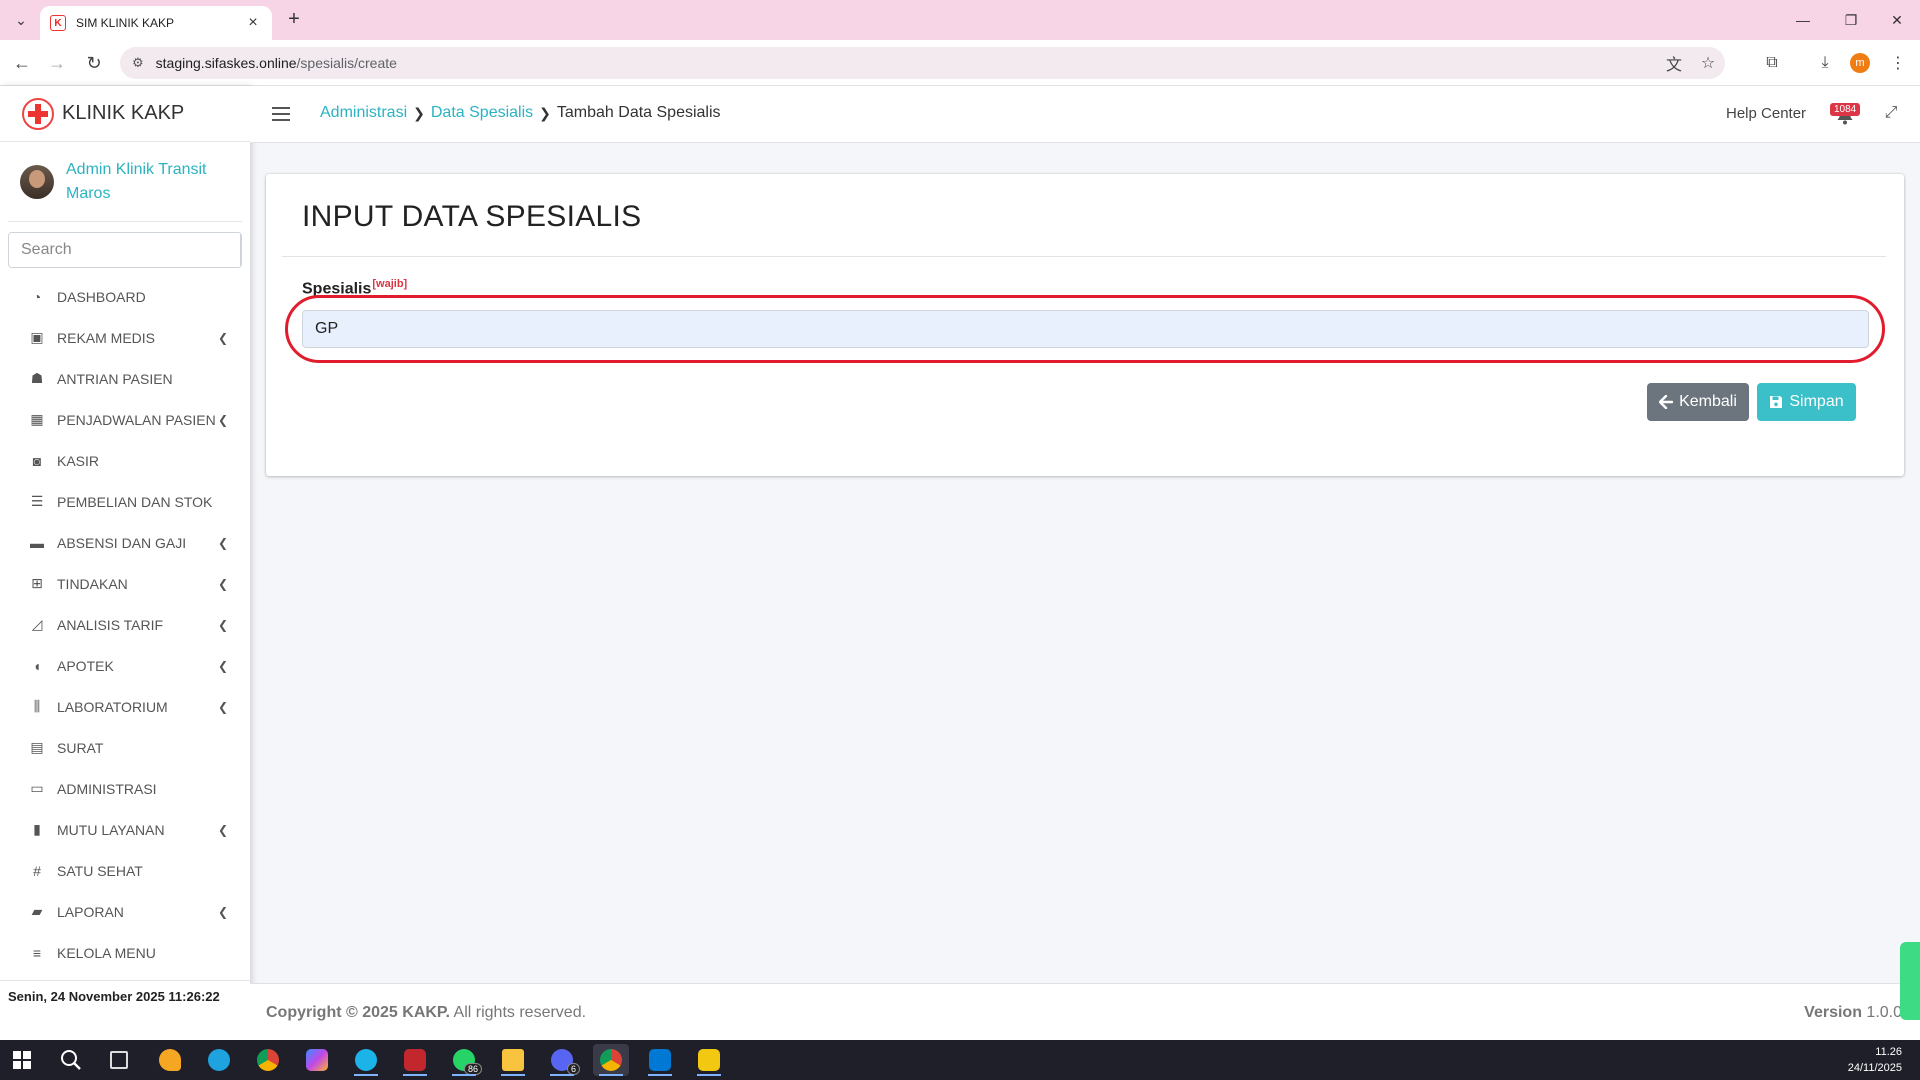 This screenshot has height=1080, width=1920. I want to click on discord-icon: 6, so click(562, 1060).